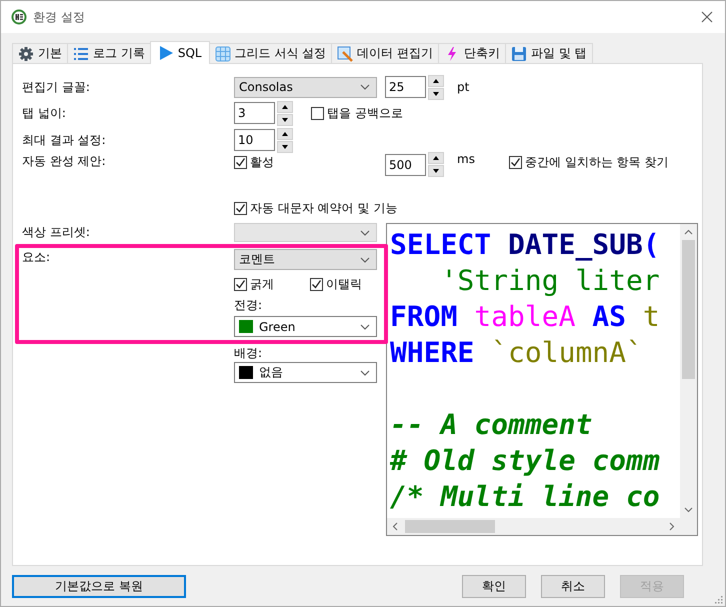 The height and width of the screenshot is (607, 726). Describe the element at coordinates (180, 52) in the screenshot. I see `tab: SQL` at that location.